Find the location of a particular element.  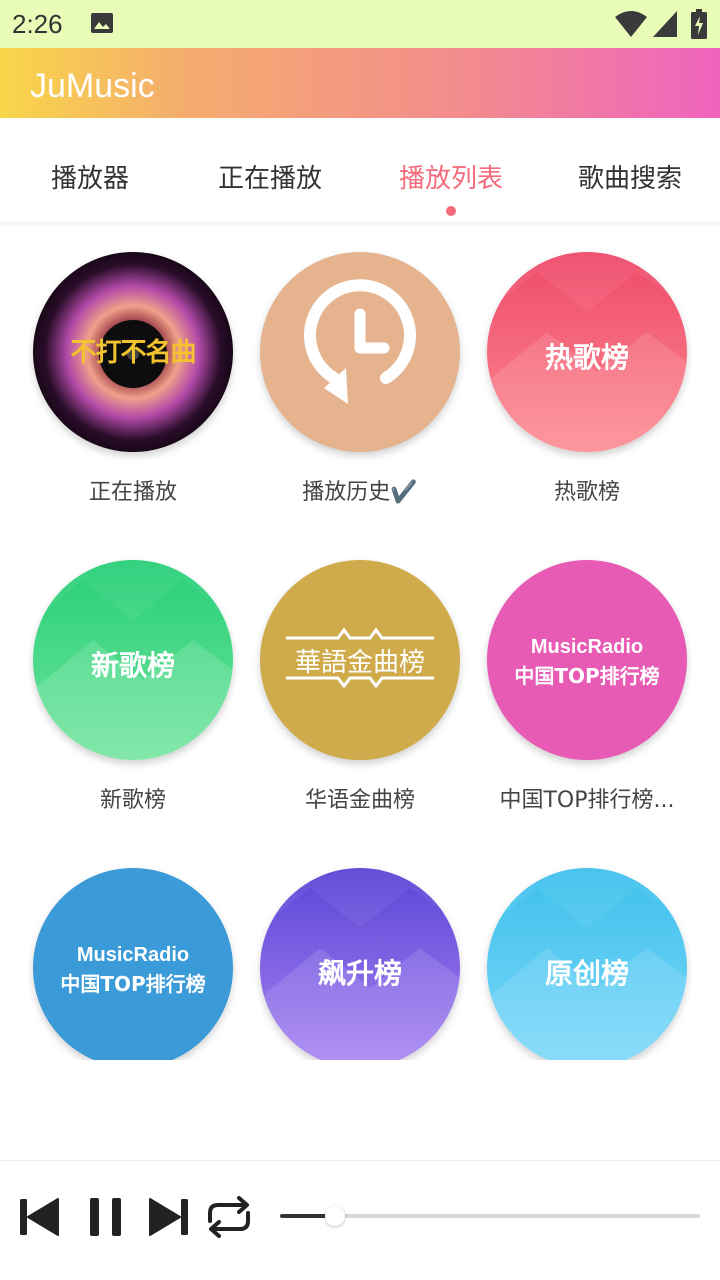

tab-song-search: 歌曲搜索 is located at coordinates (630, 176).